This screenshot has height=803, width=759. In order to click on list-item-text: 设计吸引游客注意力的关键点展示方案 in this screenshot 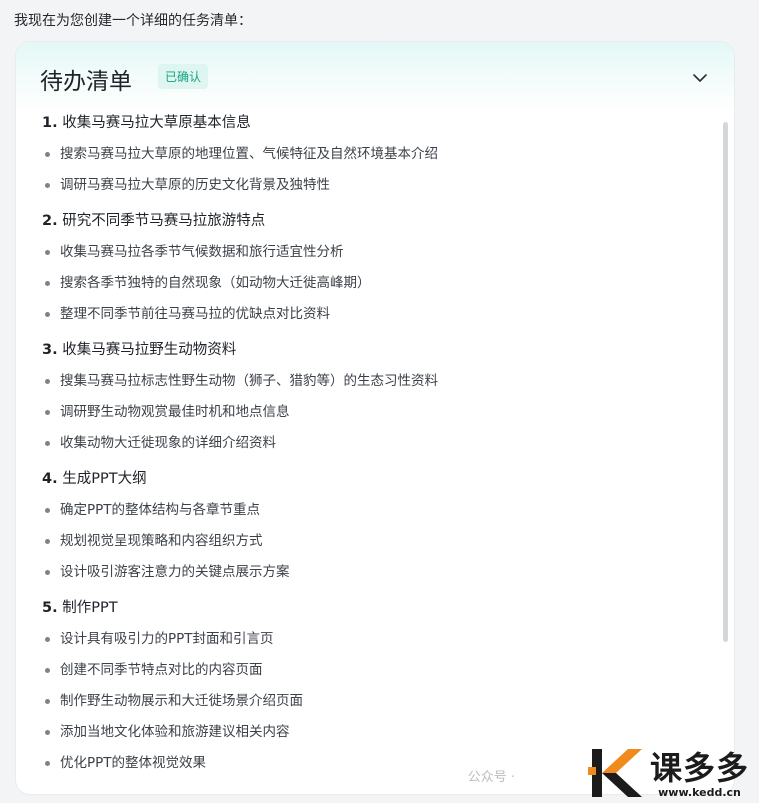, I will do `click(175, 572)`.